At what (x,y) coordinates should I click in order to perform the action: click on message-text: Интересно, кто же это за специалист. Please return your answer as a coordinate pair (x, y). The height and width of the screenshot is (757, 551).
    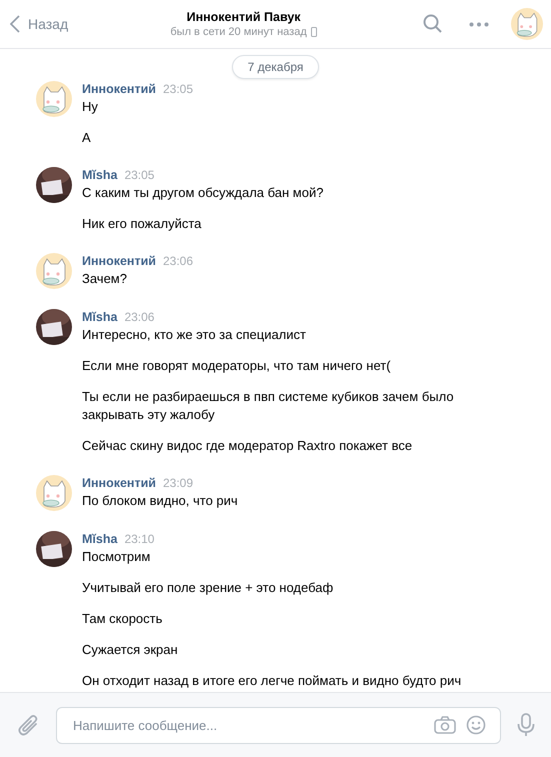
    Looking at the image, I should click on (194, 335).